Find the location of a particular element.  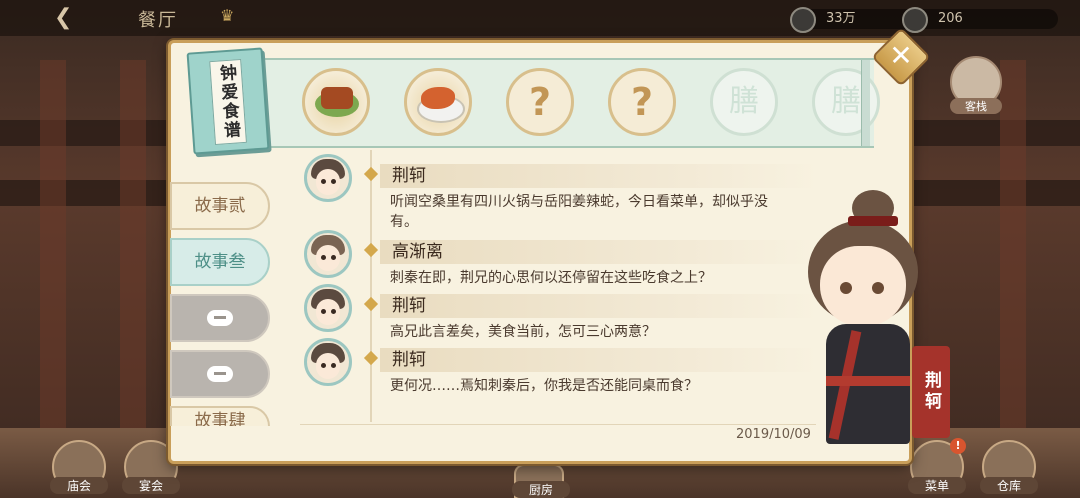

favorite-dish-strip: ? ? 膳 膳 is located at coordinates (571, 103).